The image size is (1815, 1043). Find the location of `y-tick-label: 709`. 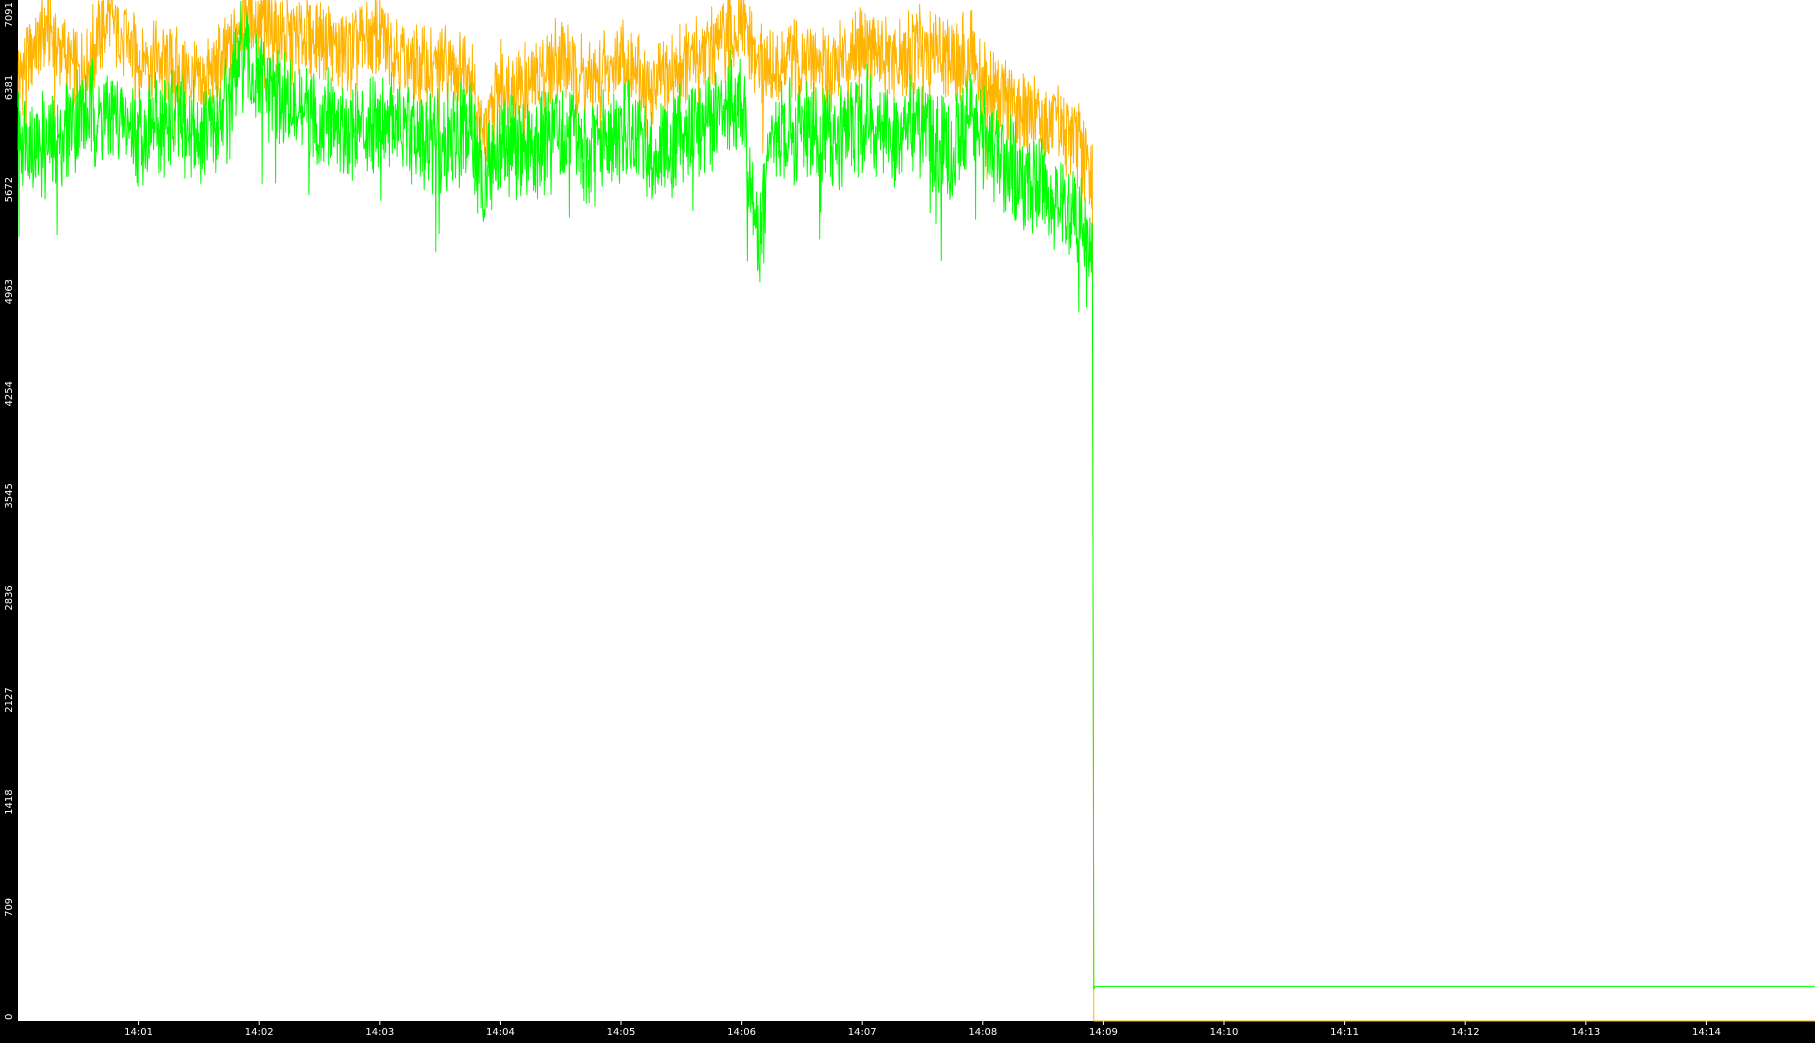

y-tick-label: 709 is located at coordinates (9, 907).